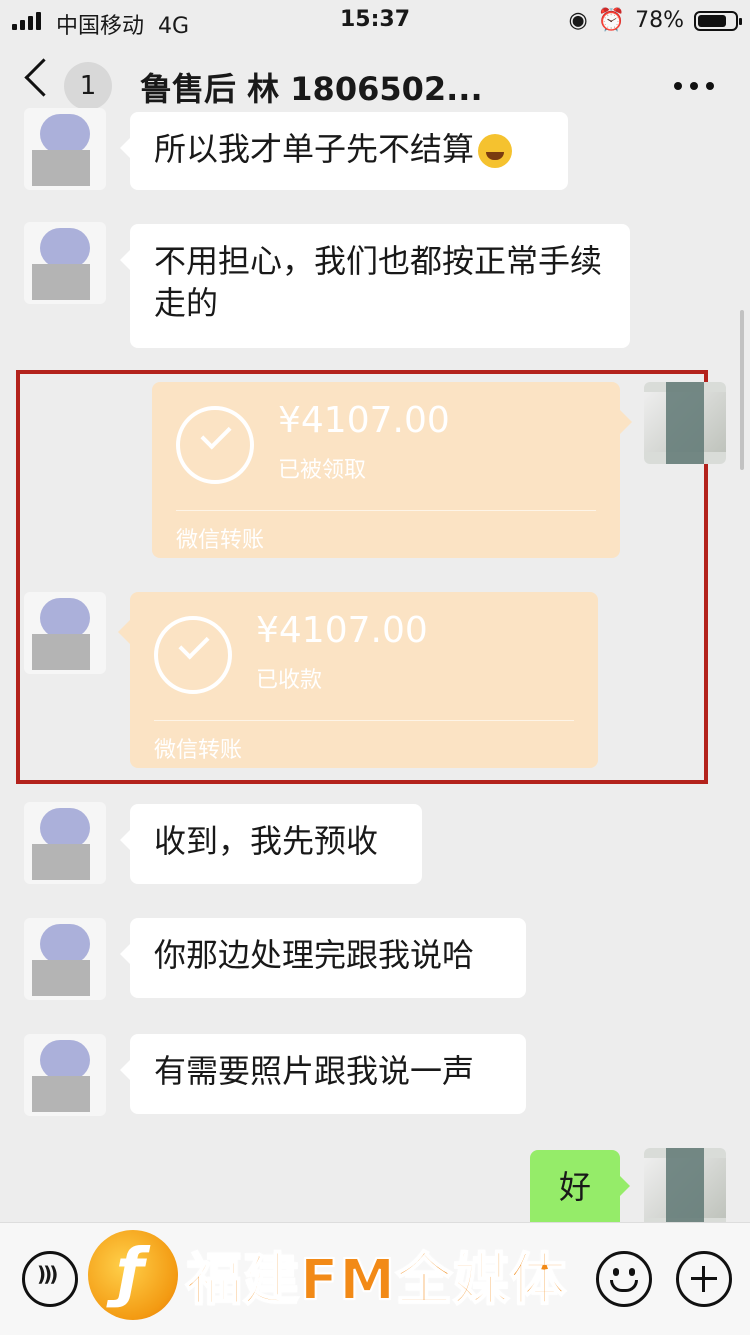 The width and height of the screenshot is (750, 1335). What do you see at coordinates (694, 86) in the screenshot?
I see `more-dots-icon` at bounding box center [694, 86].